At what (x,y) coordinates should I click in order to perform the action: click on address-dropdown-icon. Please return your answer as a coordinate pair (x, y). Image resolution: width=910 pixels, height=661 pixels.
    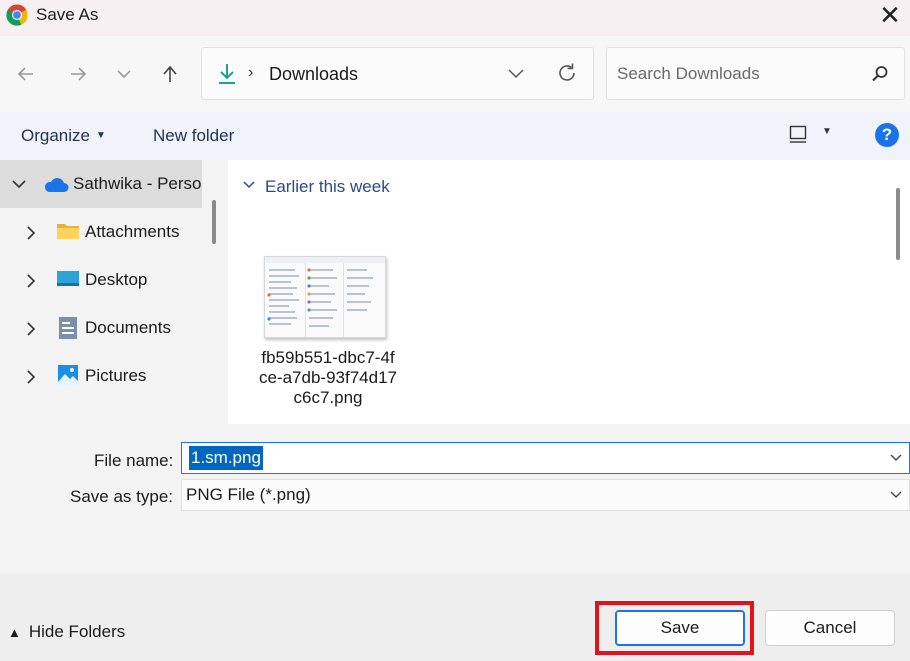
    Looking at the image, I should click on (516, 73).